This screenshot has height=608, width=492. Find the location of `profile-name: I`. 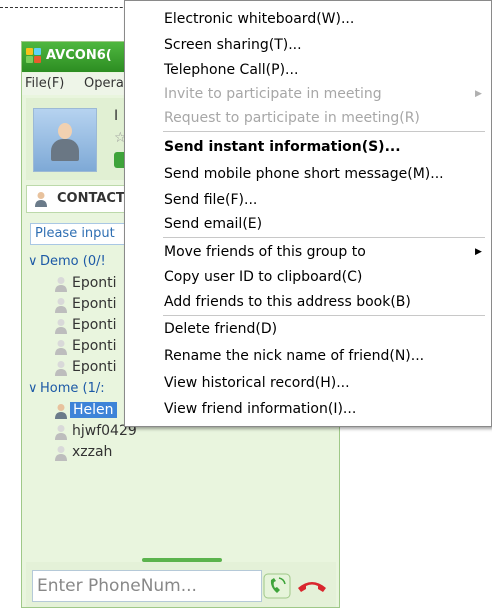

profile-name: I is located at coordinates (116, 116).